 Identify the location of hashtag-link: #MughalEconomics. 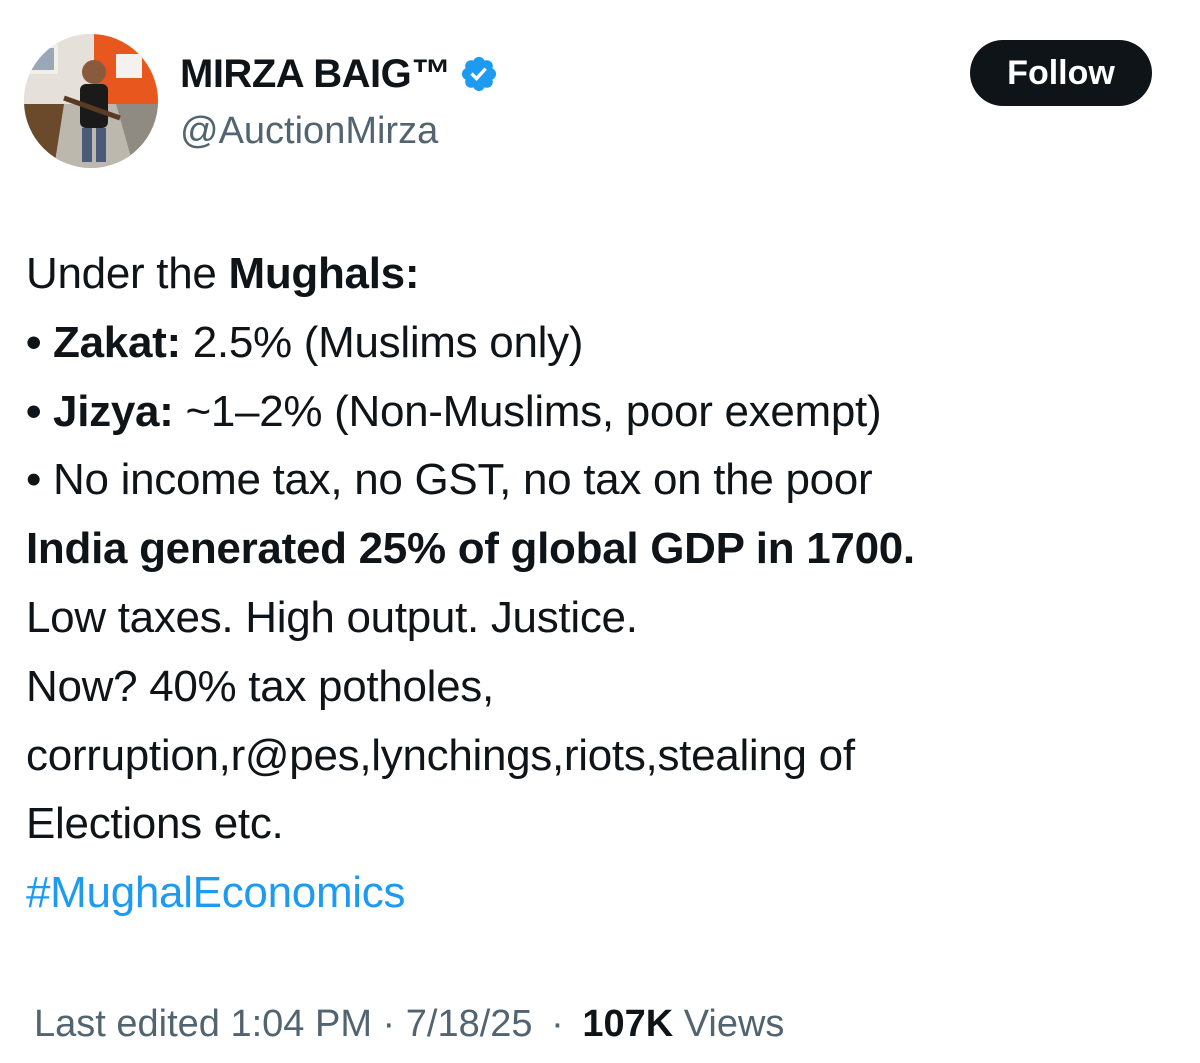
(215, 892).